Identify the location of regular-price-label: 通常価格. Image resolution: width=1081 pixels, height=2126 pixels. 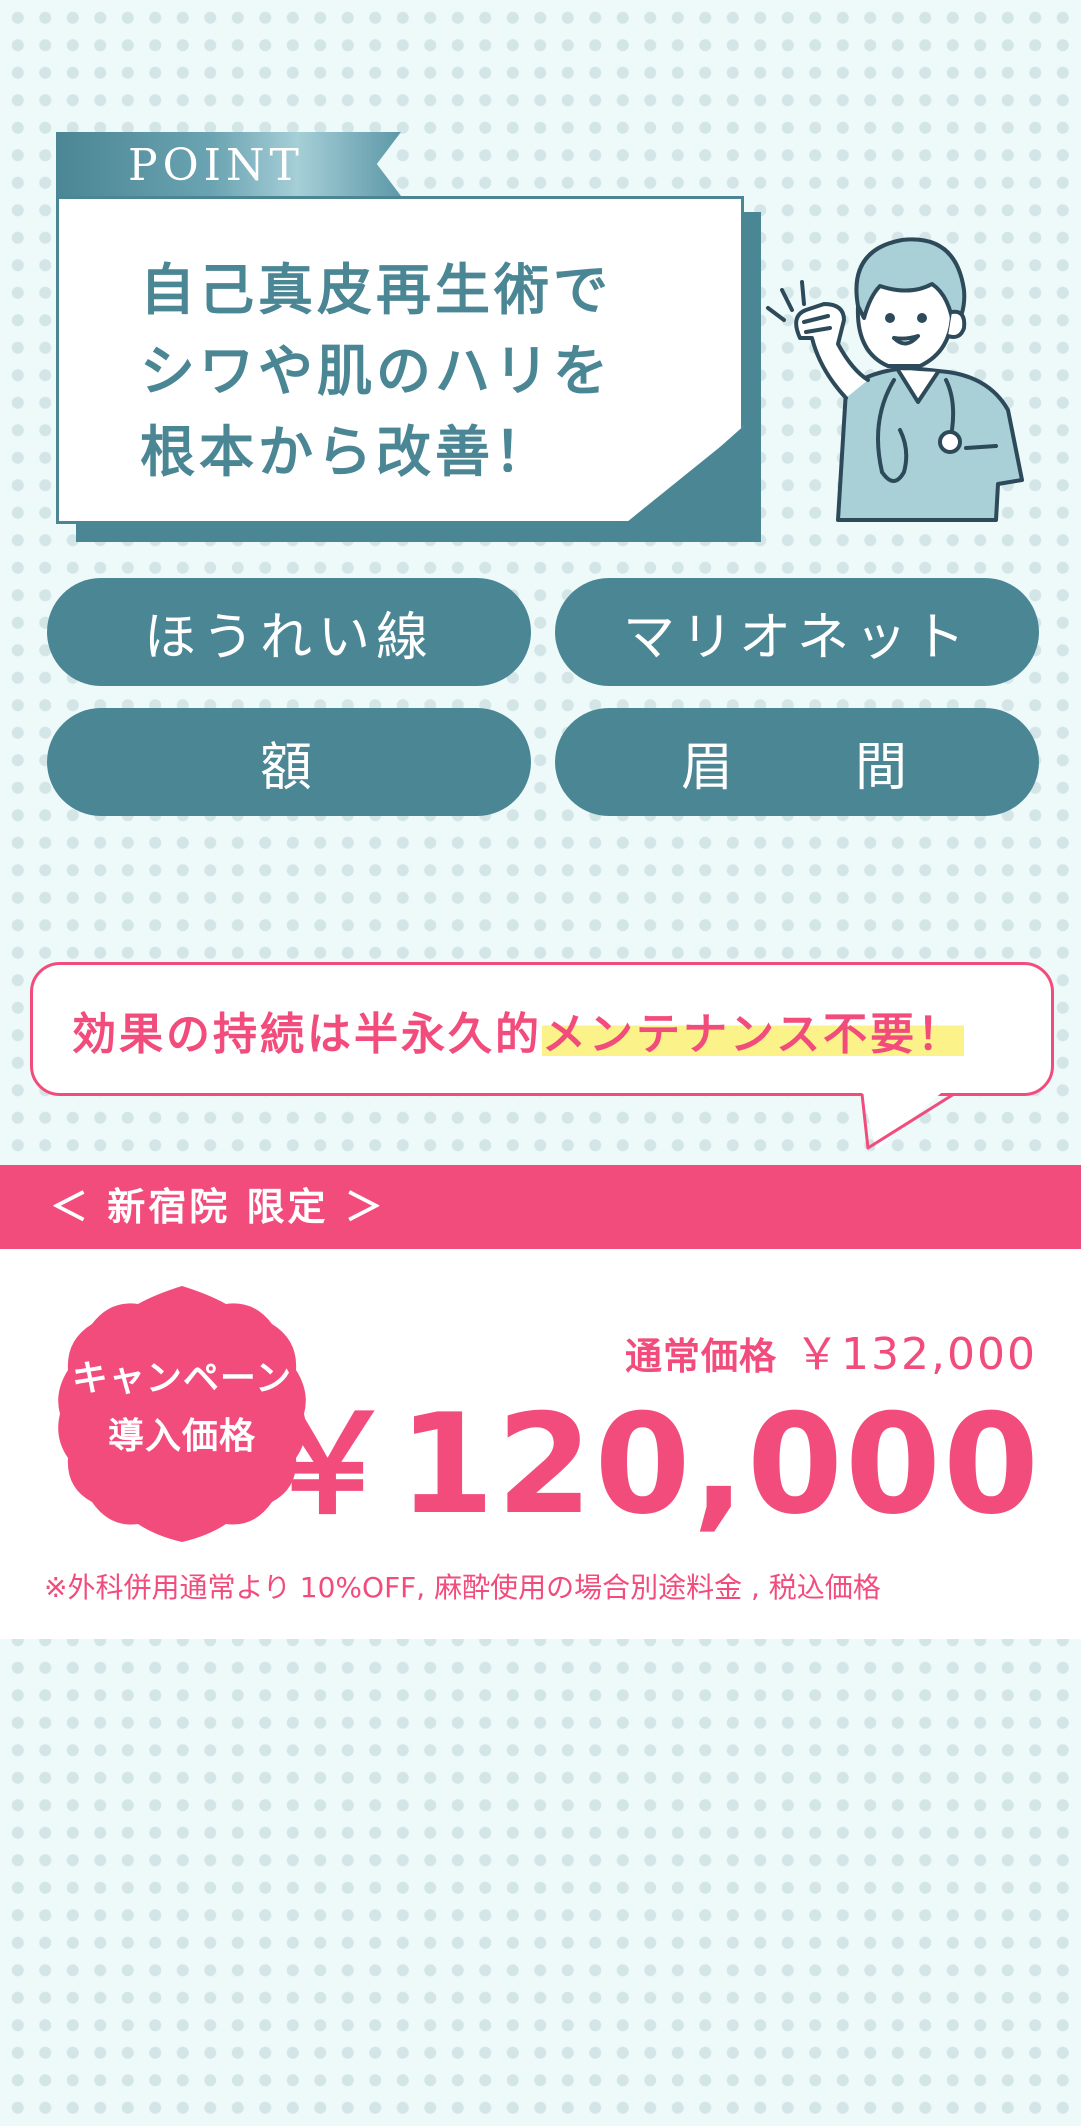
(701, 1356).